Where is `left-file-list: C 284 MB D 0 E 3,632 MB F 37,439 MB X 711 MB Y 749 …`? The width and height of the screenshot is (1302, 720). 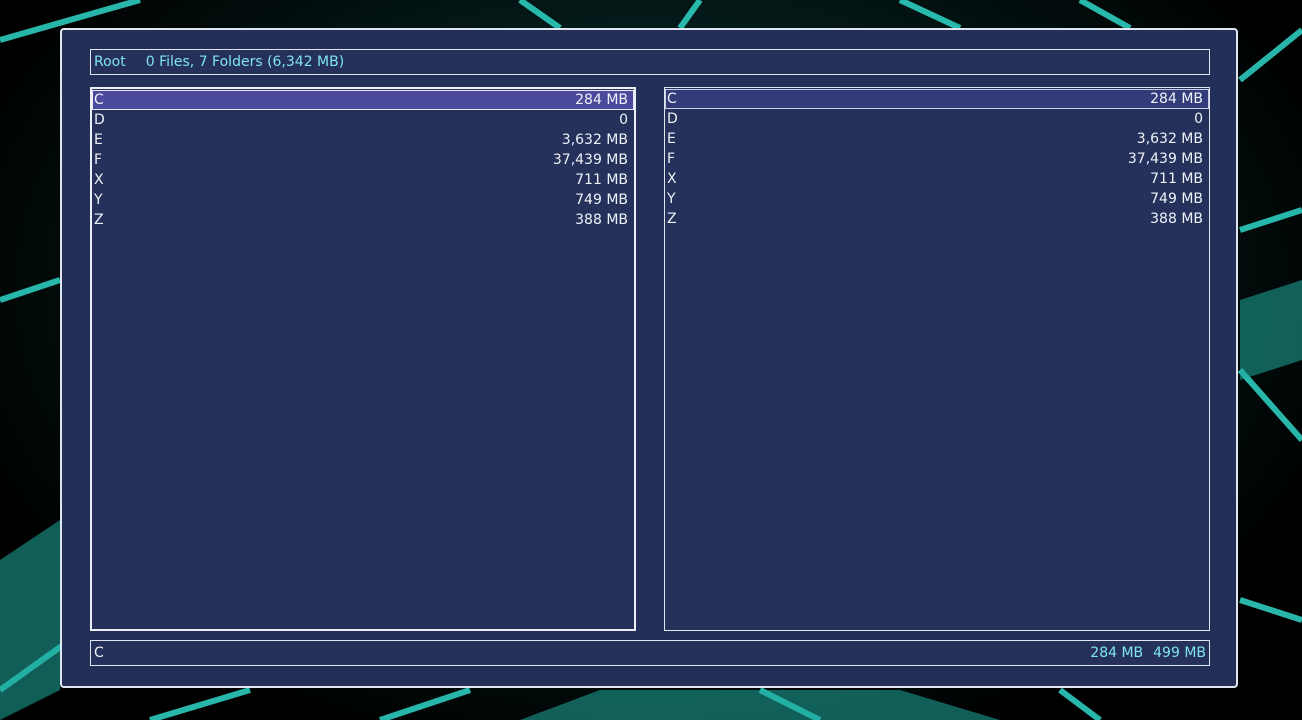
left-file-list: C 284 MB D 0 E 3,632 MB F 37,439 MB X 711 MB Y 749 … is located at coordinates (363, 159).